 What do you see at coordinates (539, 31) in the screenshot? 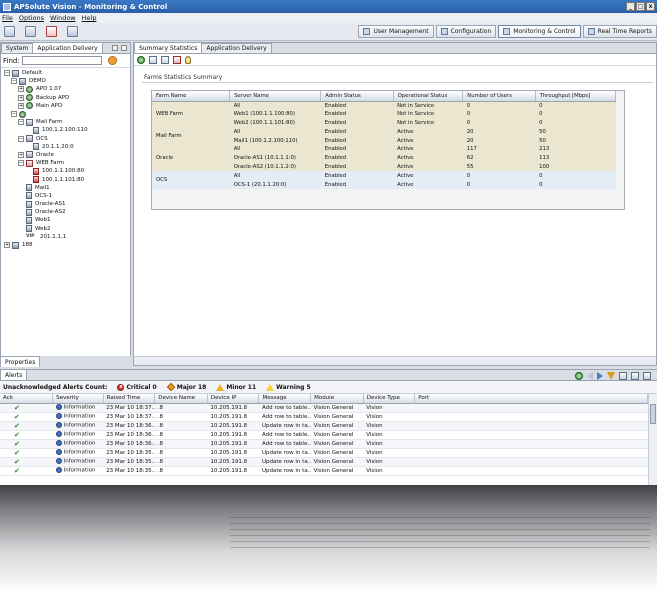
I see `perspective-2-button: Monitoring & Control` at bounding box center [539, 31].